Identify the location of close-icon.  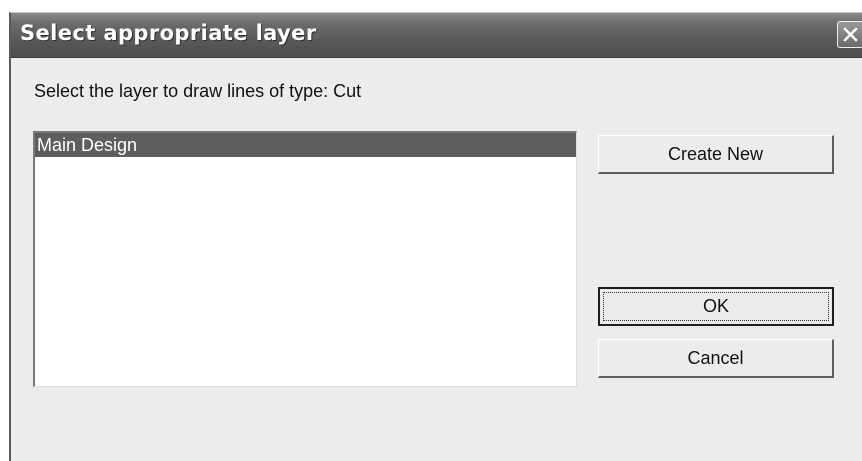
(850, 34).